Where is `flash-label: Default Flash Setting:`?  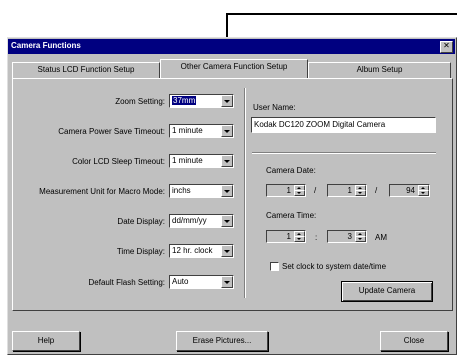 flash-label: Default Flash Setting: is located at coordinates (126, 282).